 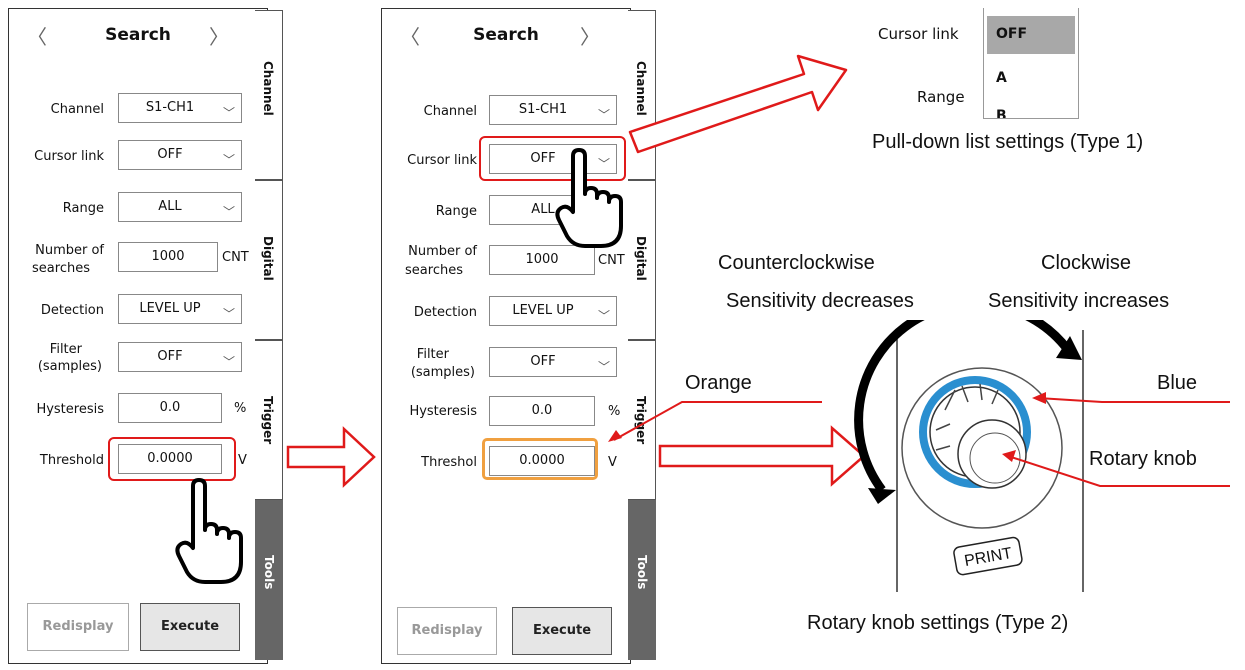 I want to click on dropdown-option-off-label: OFF, so click(x=1012, y=34).